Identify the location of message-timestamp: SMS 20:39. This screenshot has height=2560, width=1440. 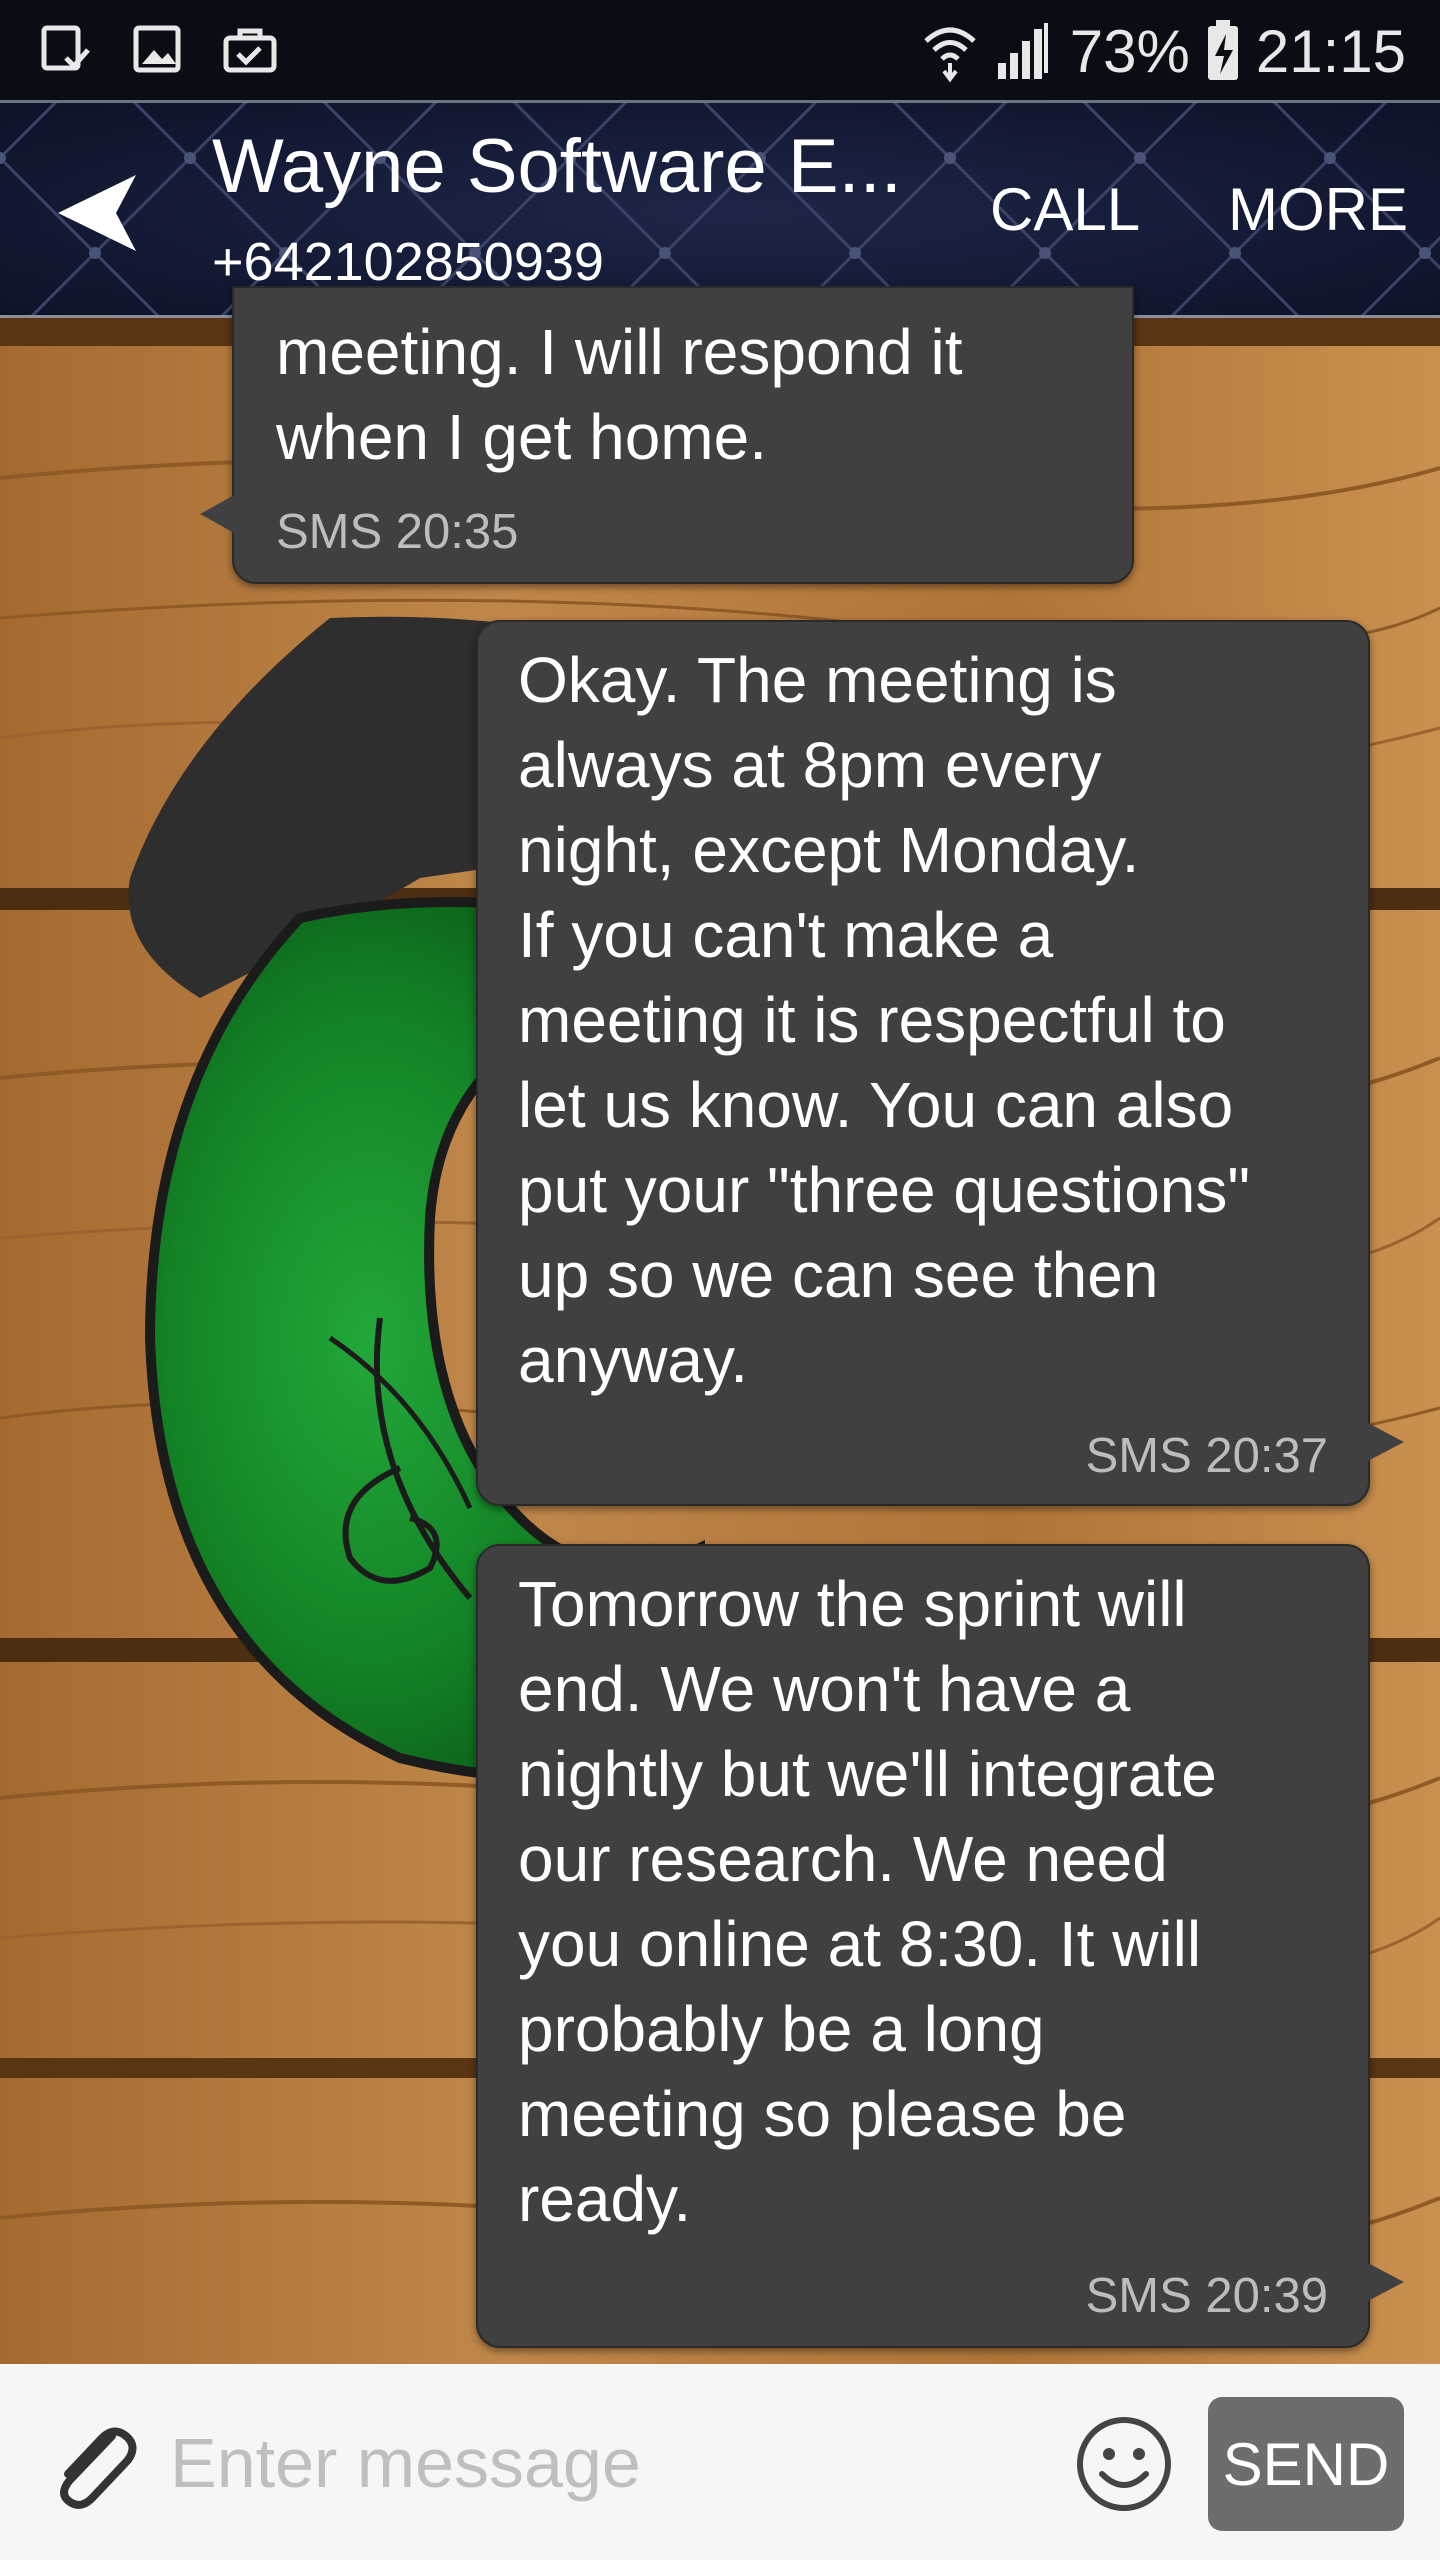
(1206, 2296).